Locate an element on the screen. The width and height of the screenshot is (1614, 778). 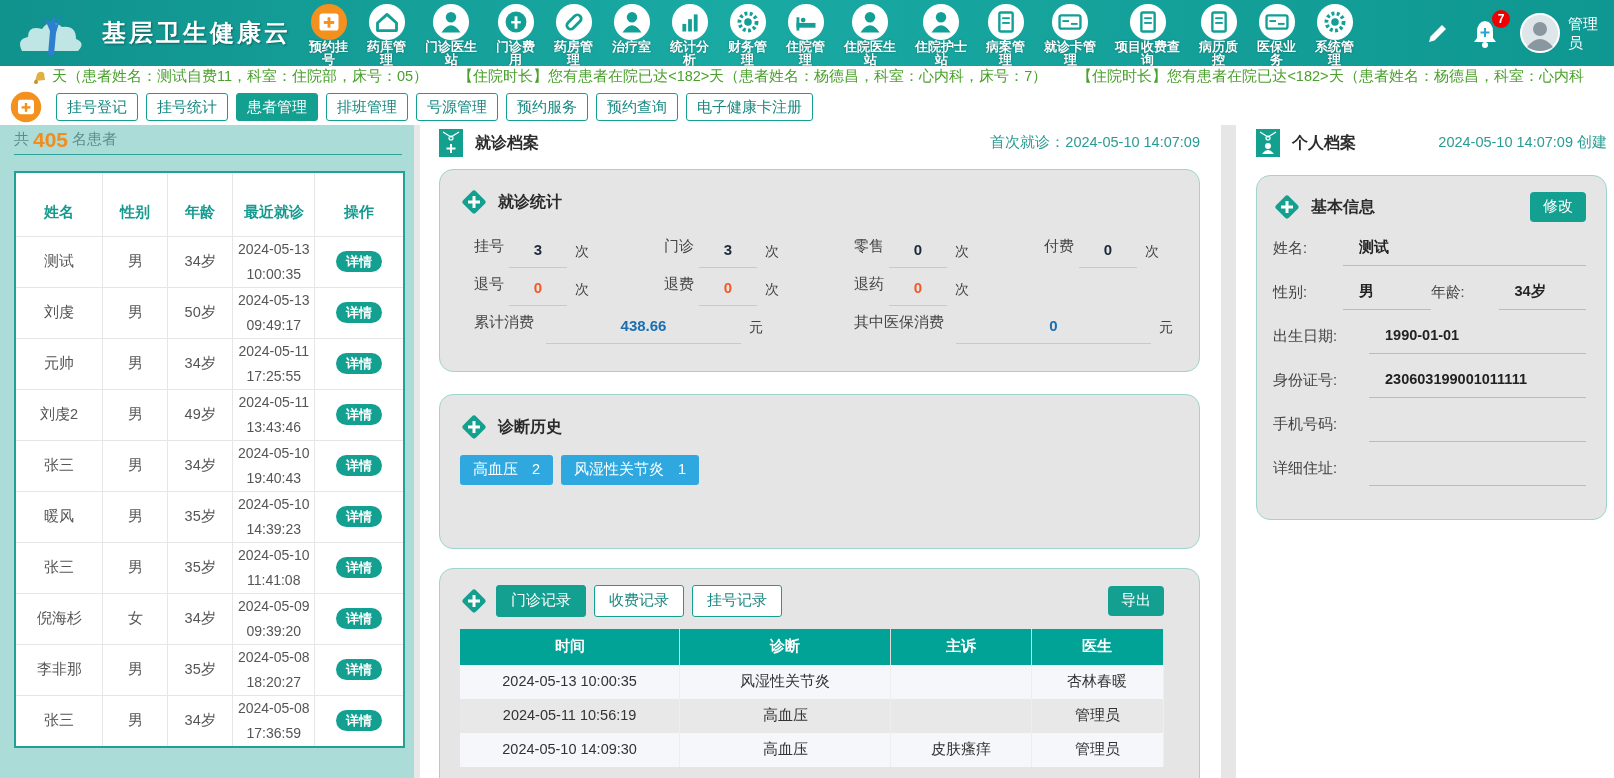
tab: 预约服务 is located at coordinates (547, 106).